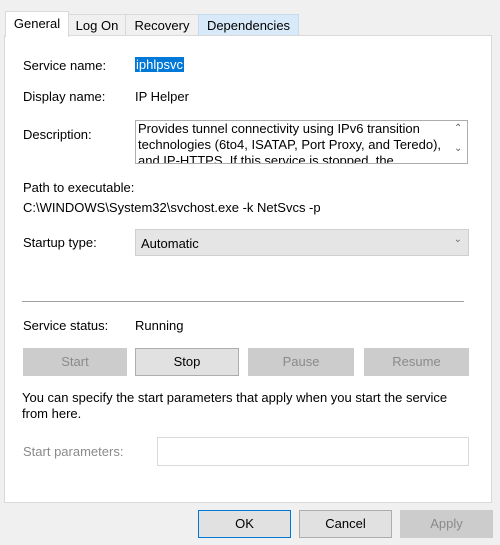 The width and height of the screenshot is (500, 545). Describe the element at coordinates (301, 362) in the screenshot. I see `pause-button: Pause` at that location.